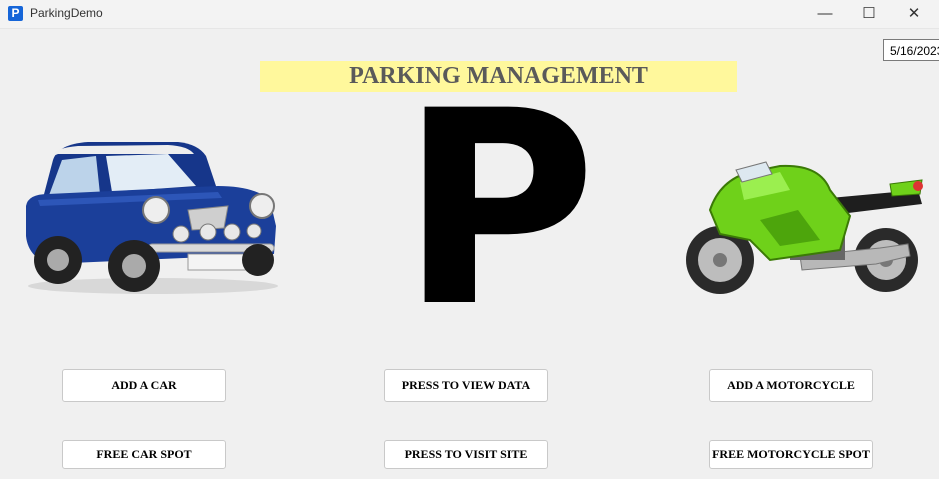  I want to click on app-icon: P, so click(15, 13).